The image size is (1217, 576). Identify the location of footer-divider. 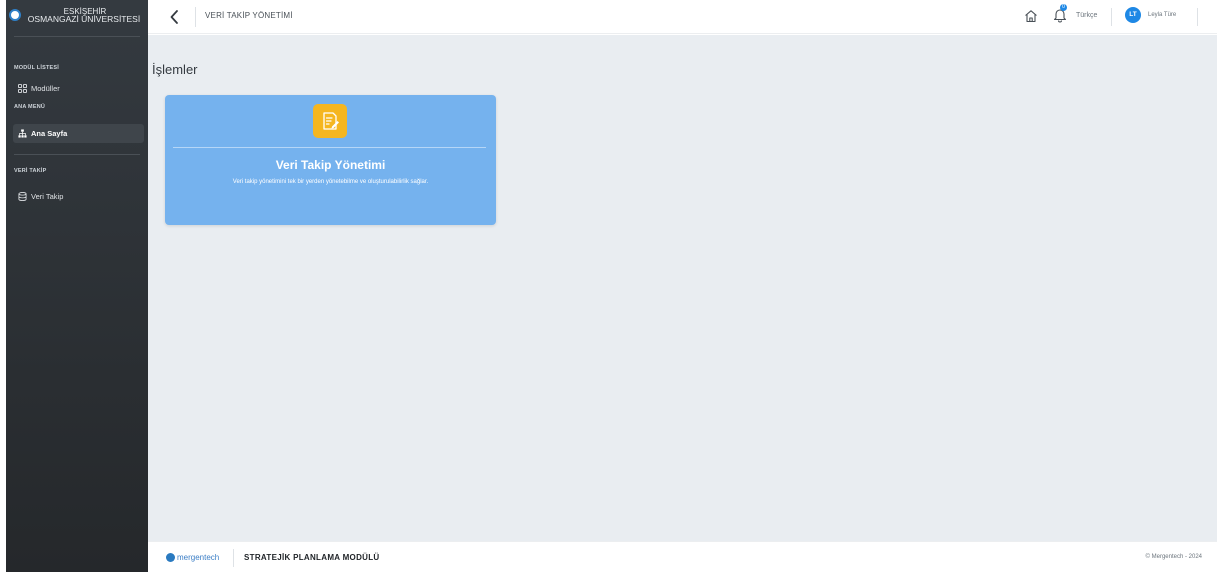
(233, 558).